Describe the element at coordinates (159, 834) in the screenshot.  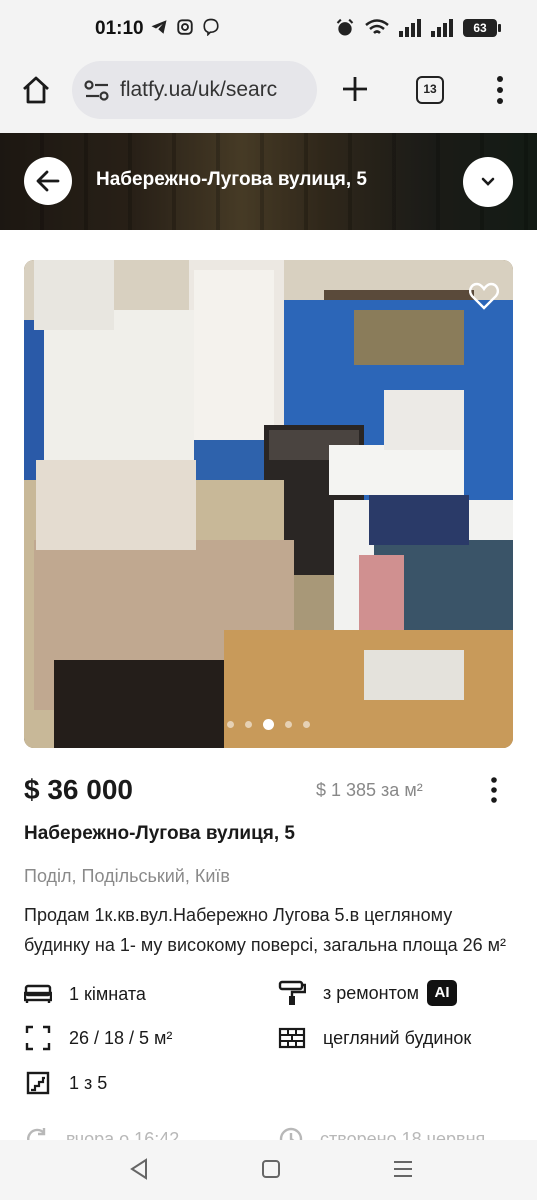
I see `listing-address: Набережно-Лугова вулиця, 5` at that location.